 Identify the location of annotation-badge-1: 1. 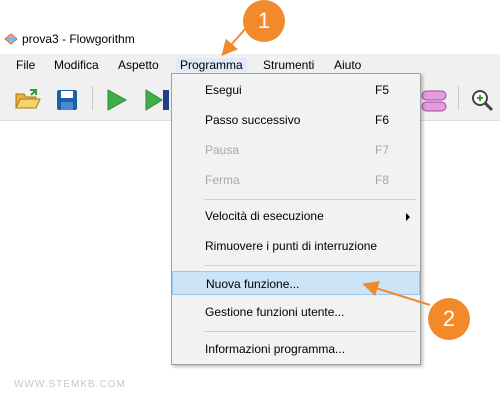
(264, 21).